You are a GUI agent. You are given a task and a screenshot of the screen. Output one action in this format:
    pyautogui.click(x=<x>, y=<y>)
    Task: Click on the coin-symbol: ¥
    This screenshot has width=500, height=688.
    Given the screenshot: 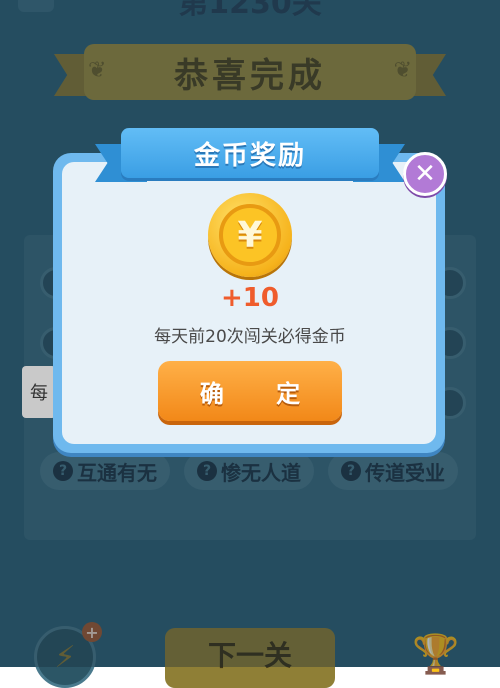 What is the action you would take?
    pyautogui.click(x=250, y=235)
    